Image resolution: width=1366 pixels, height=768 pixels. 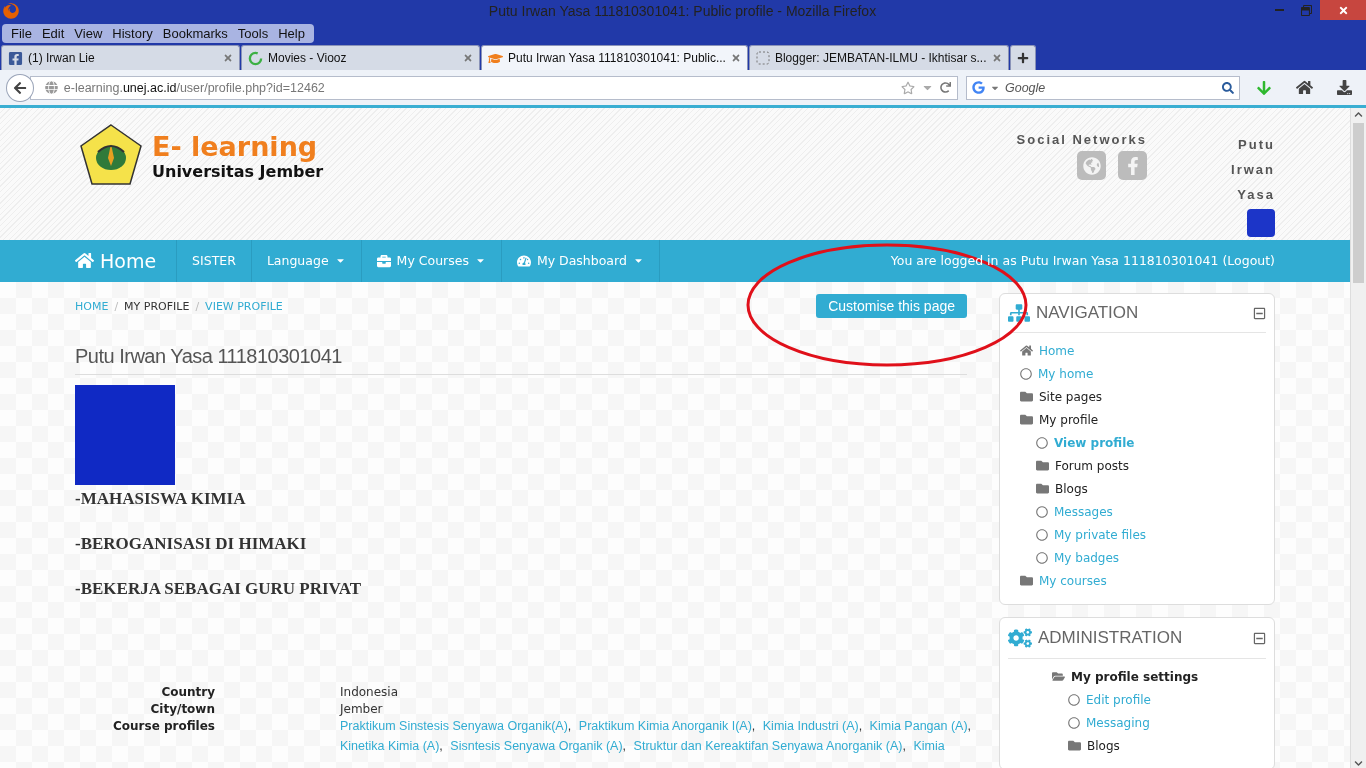 I want to click on minimize-icon, so click(x=1279, y=10).